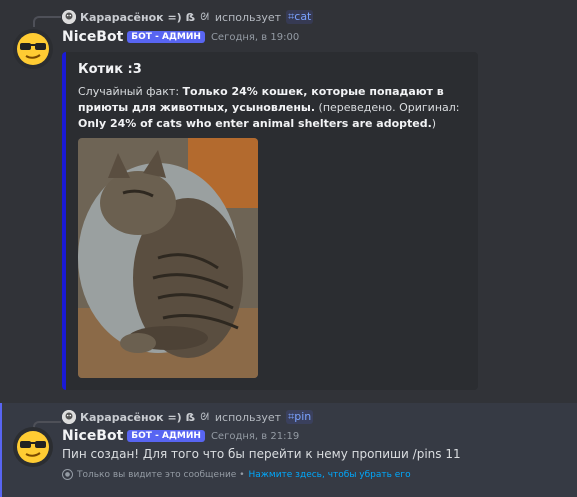 This screenshot has width=577, height=497. I want to click on eye-icon: ●, so click(67, 474).